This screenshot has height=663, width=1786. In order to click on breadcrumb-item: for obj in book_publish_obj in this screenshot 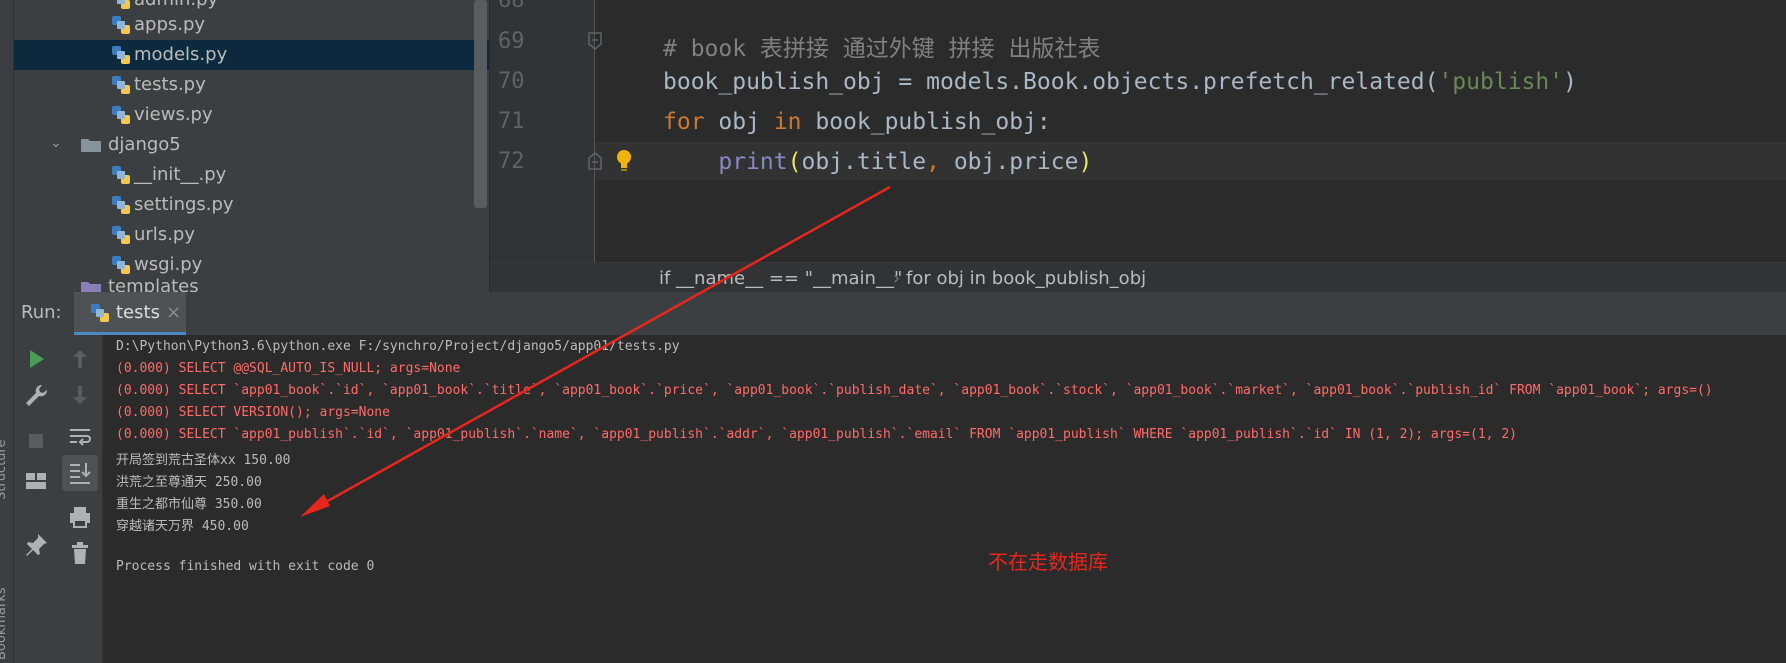, I will do `click(1026, 278)`.